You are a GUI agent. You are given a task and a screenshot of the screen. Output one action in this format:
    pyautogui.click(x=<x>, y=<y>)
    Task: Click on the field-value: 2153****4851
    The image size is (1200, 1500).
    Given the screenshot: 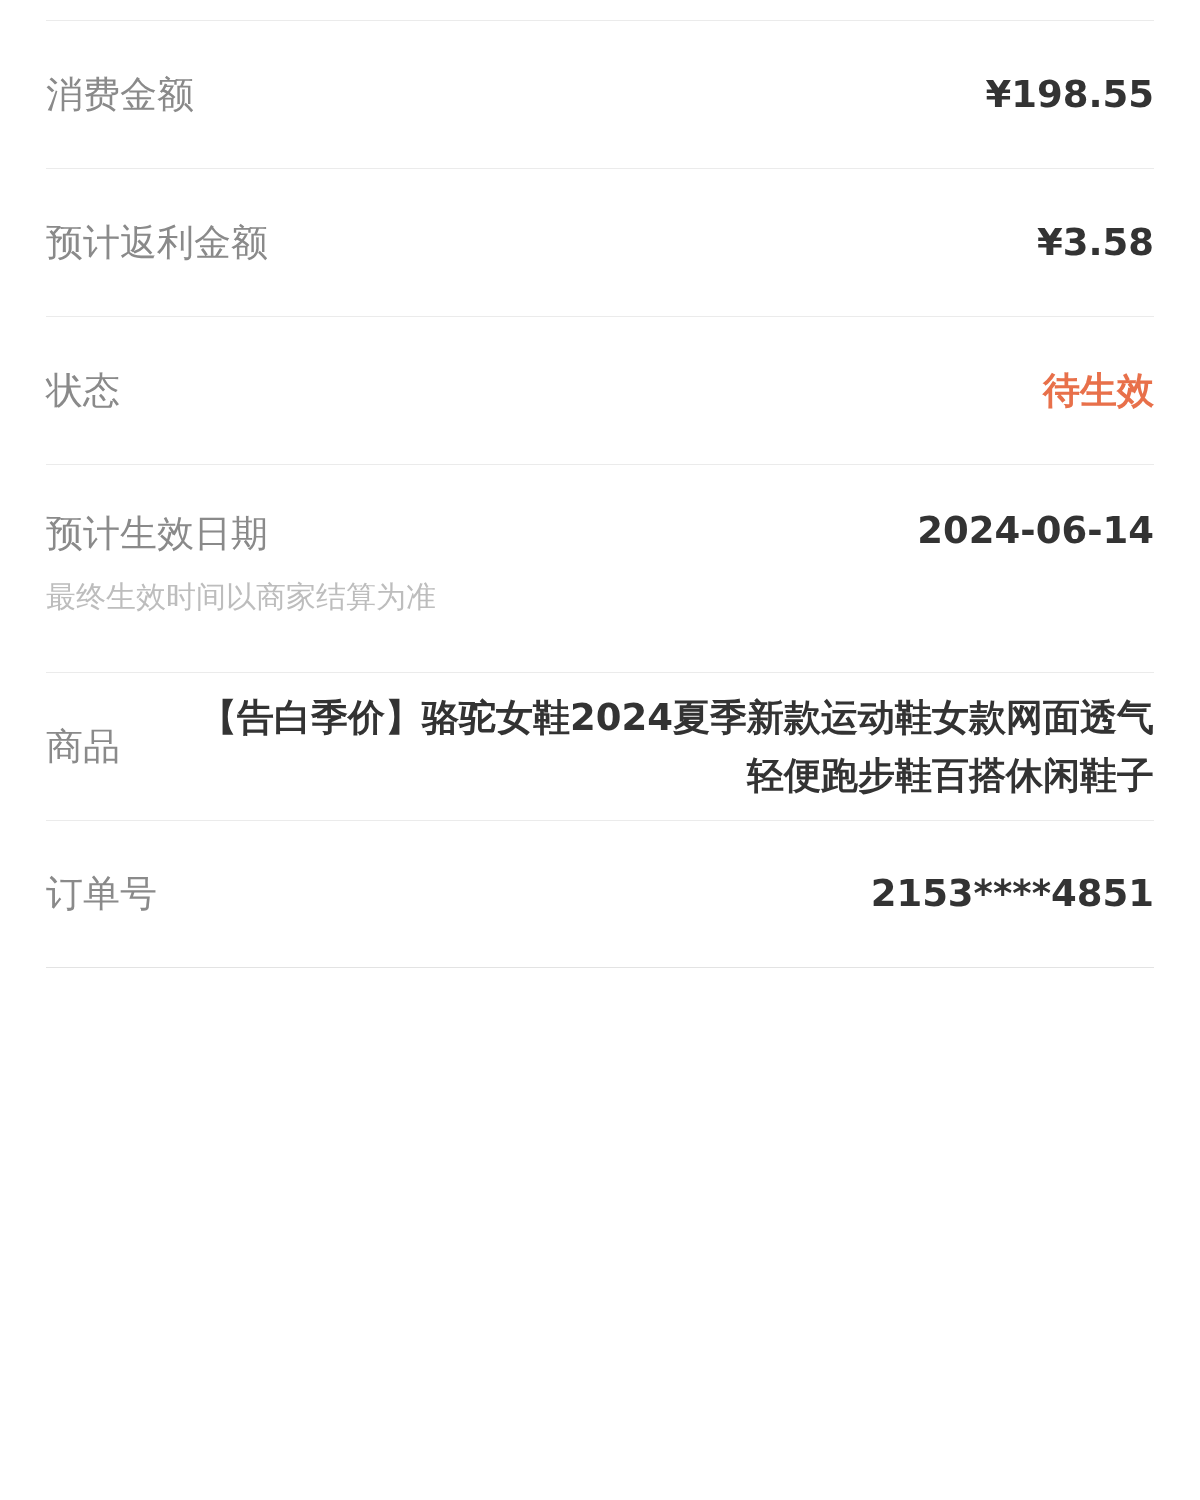 What is the action you would take?
    pyautogui.click(x=1012, y=894)
    